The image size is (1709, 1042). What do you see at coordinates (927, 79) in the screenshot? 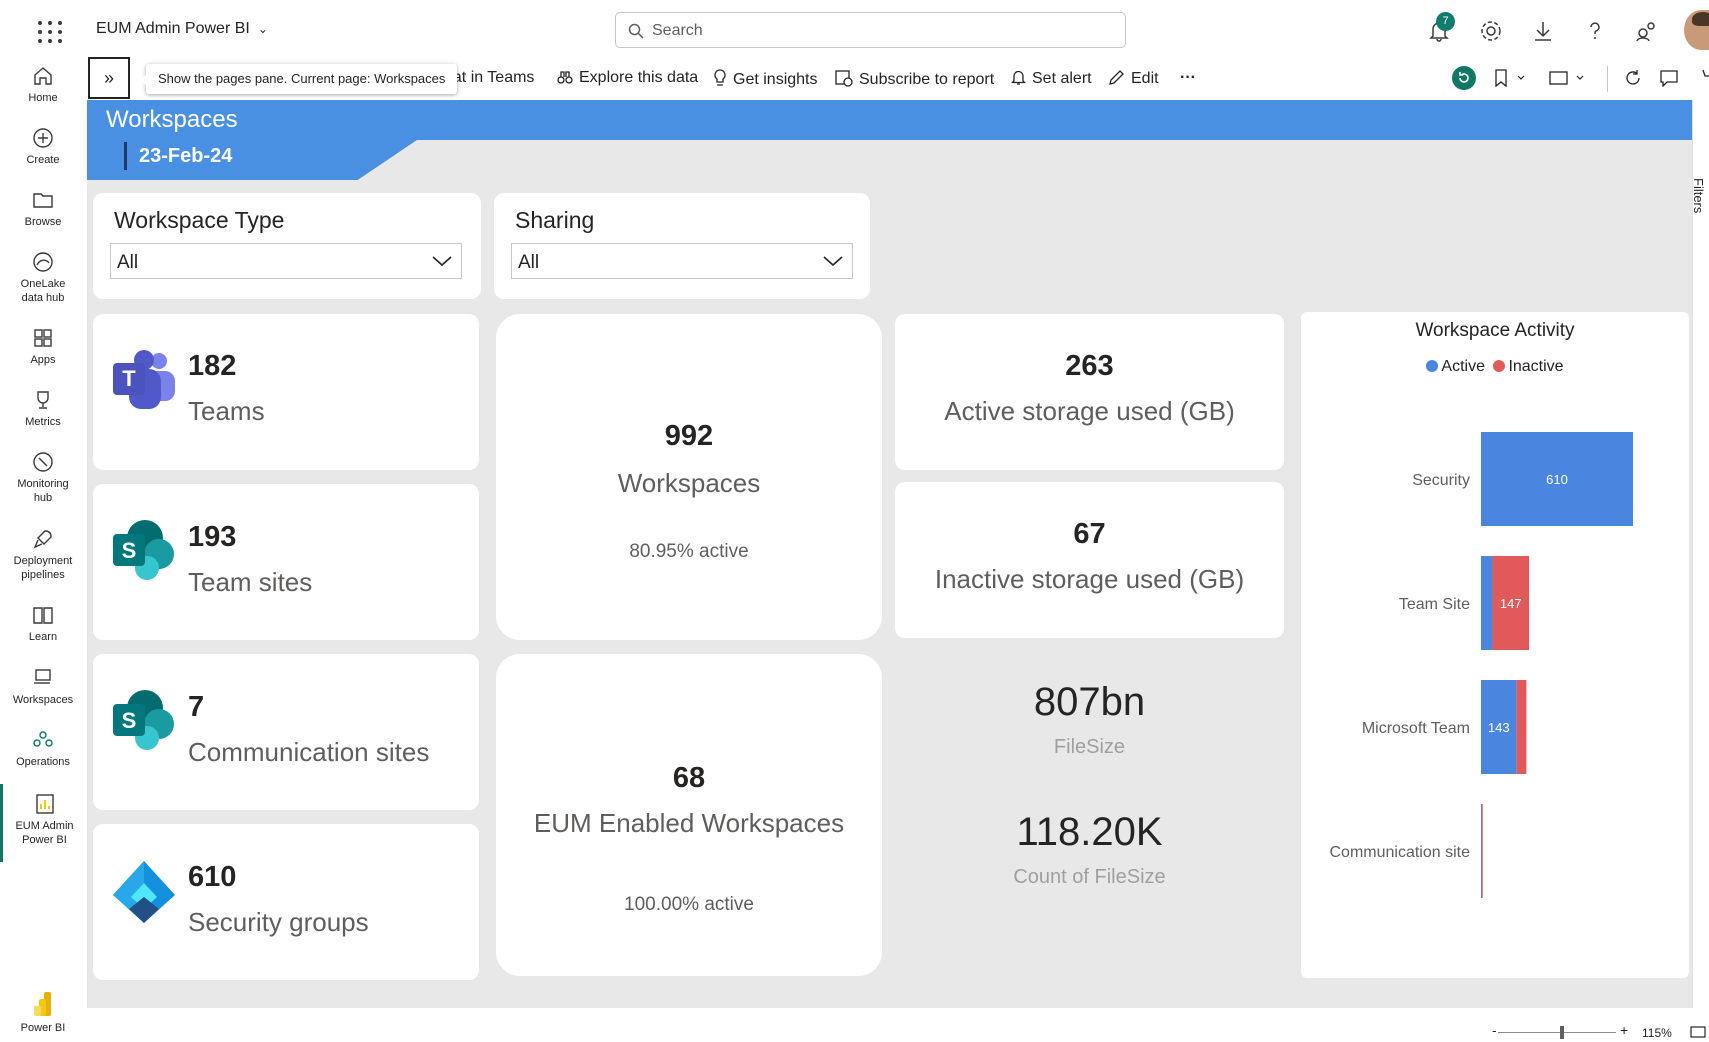
I see `subscribe-label: Subscribe to report` at bounding box center [927, 79].